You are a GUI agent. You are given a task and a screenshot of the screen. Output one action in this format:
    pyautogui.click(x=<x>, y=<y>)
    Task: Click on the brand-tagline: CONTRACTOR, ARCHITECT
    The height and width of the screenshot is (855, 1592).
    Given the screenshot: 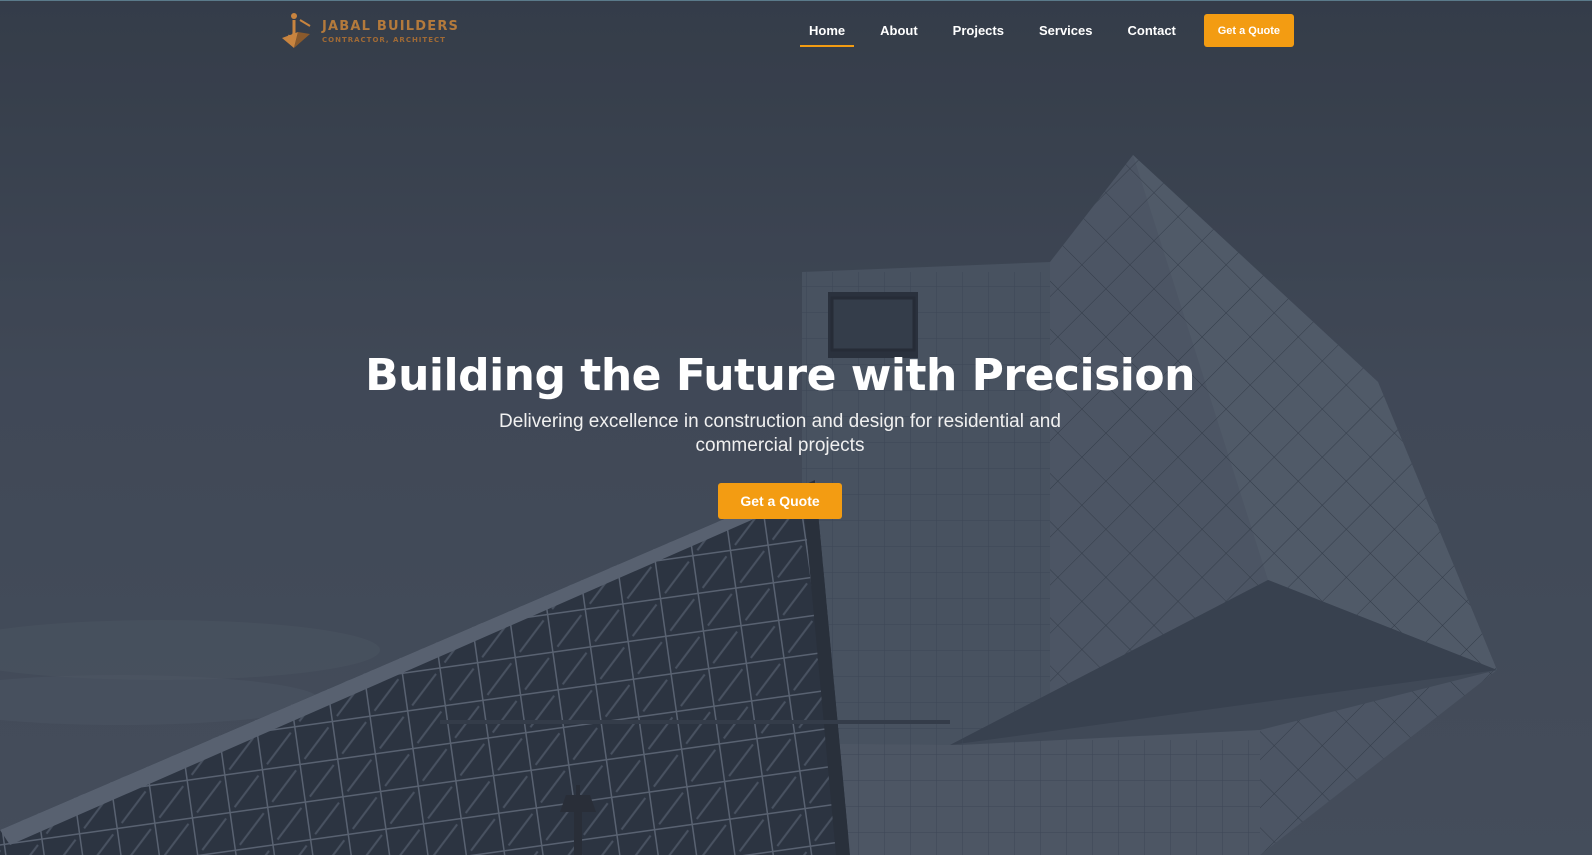 What is the action you would take?
    pyautogui.click(x=384, y=39)
    